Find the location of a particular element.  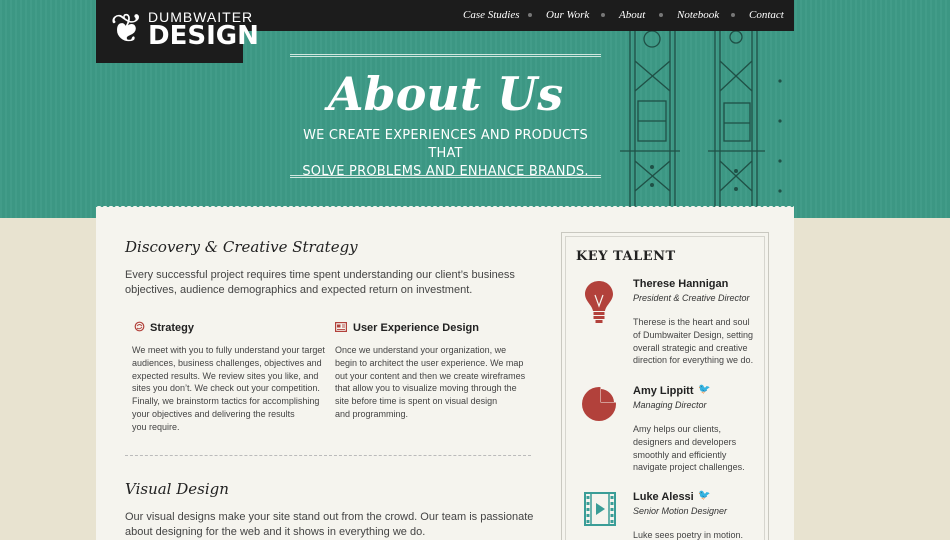

talent-role: President & Creative Director is located at coordinates (691, 298).